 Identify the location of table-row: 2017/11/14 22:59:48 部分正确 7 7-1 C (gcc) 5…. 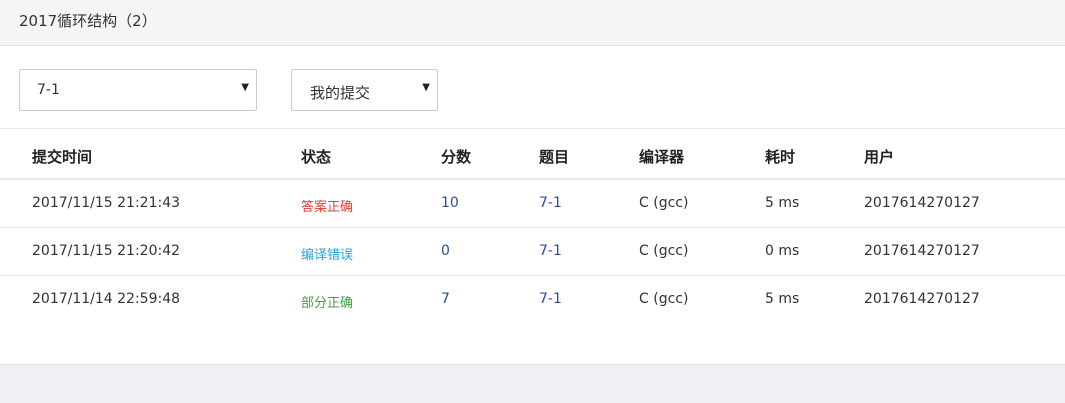
(532, 300).